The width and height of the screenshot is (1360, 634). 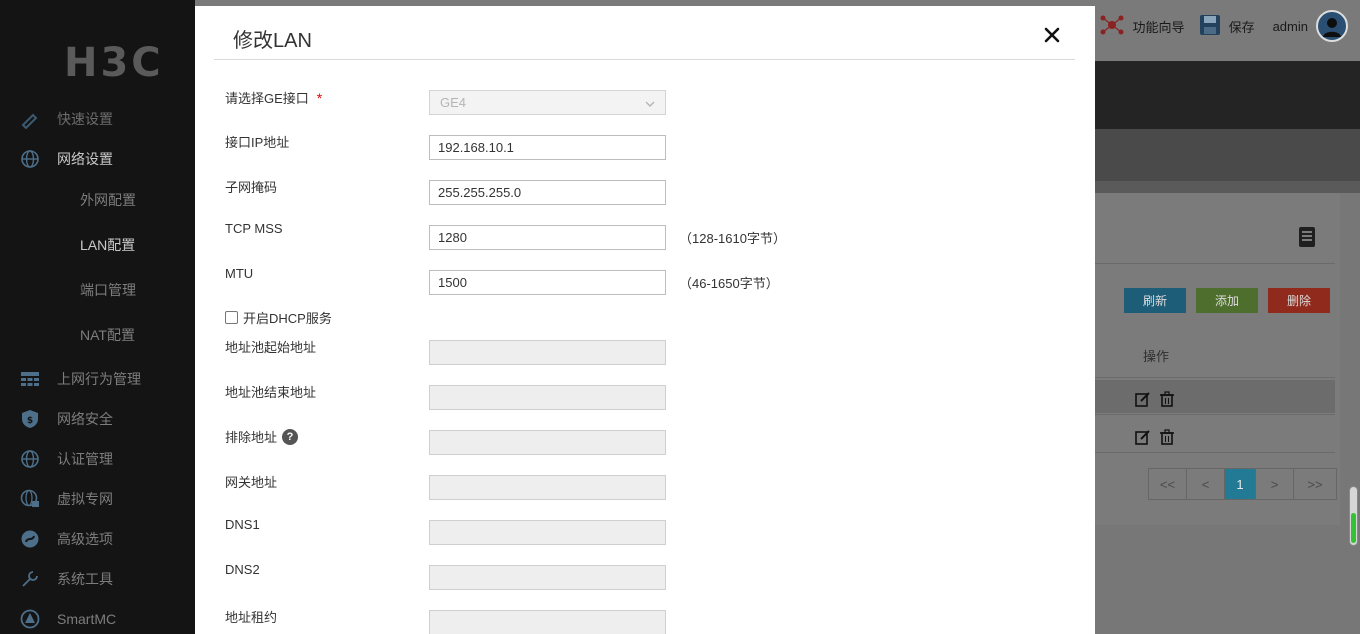 I want to click on sidebar-item-auth-management: 认证管理, so click(x=97, y=459).